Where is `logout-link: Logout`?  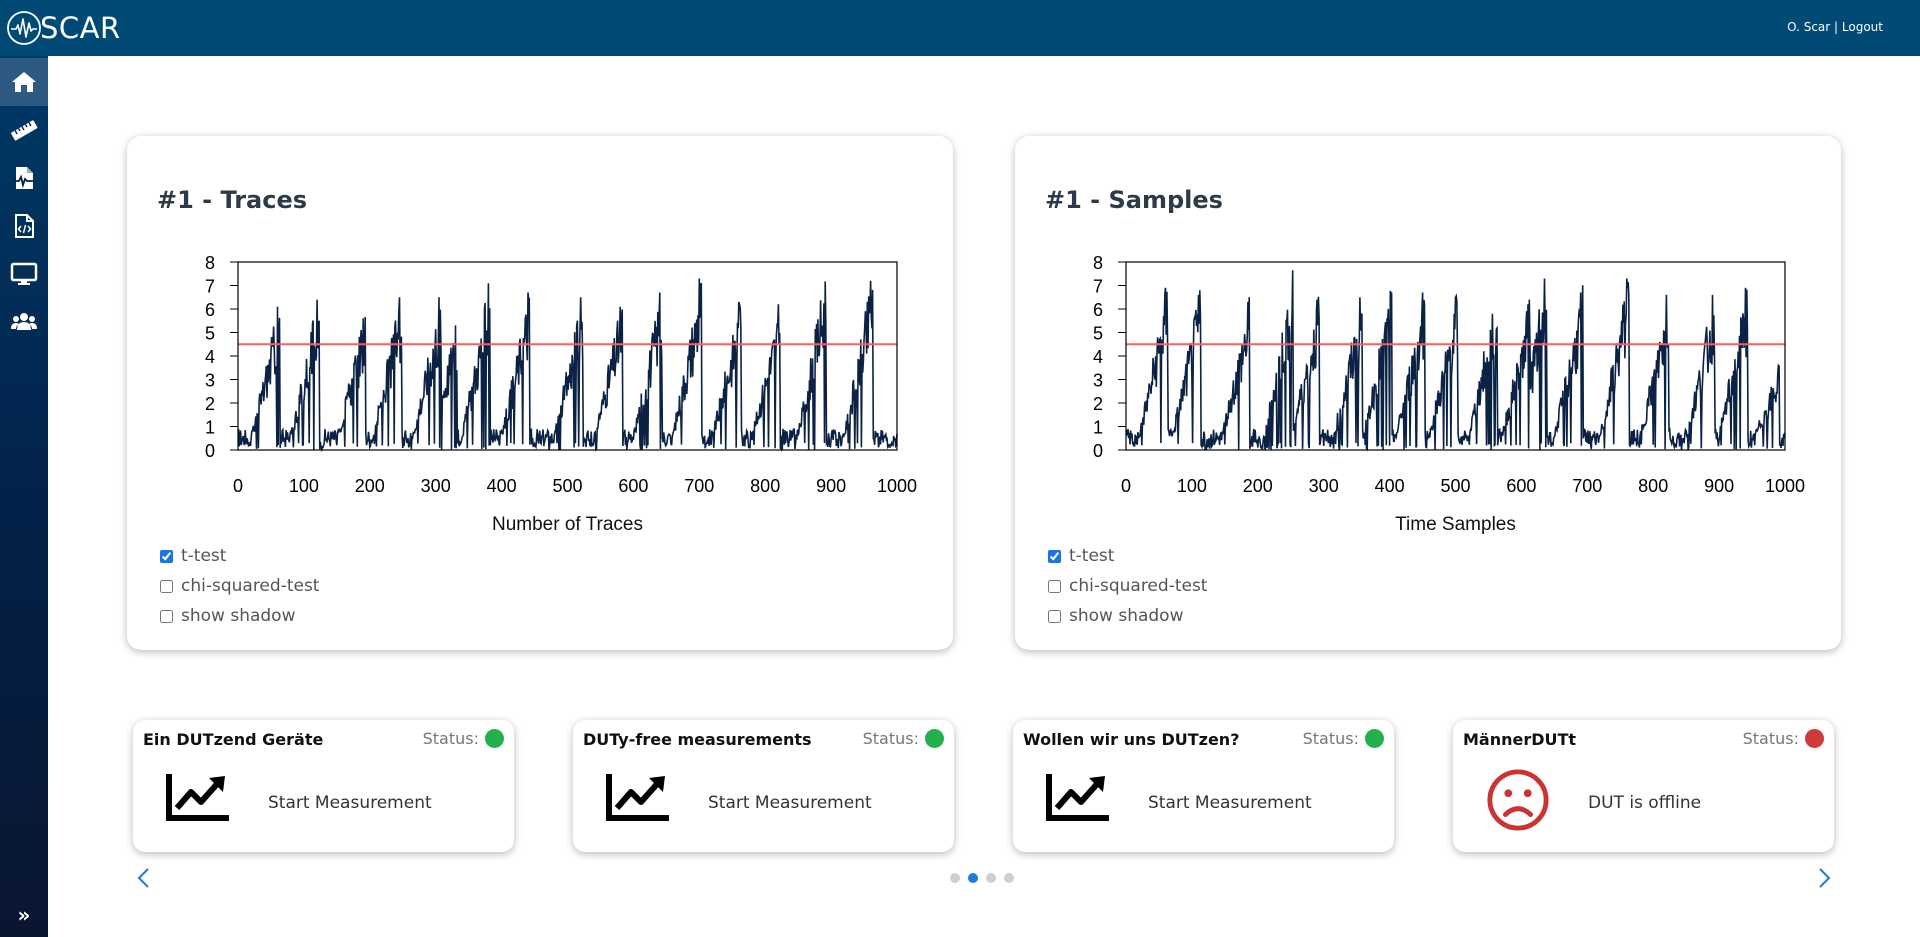 logout-link: Logout is located at coordinates (1862, 27).